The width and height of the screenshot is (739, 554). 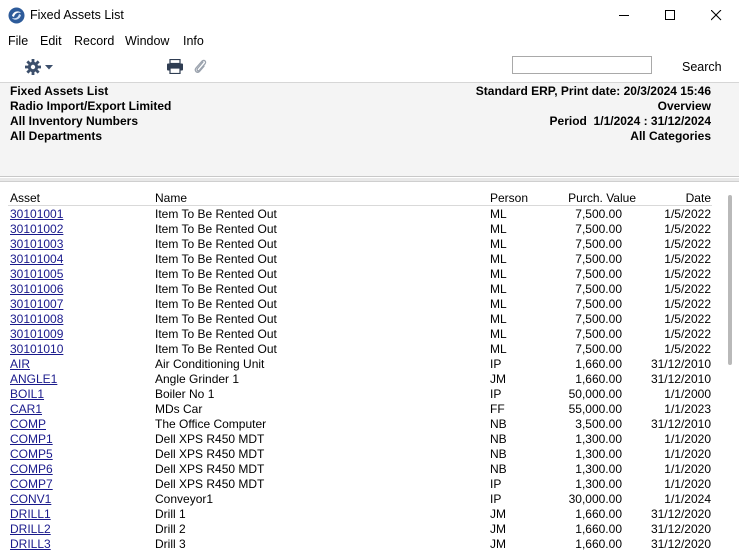 I want to click on asset-purch-value: 3,500.00, so click(x=598, y=424).